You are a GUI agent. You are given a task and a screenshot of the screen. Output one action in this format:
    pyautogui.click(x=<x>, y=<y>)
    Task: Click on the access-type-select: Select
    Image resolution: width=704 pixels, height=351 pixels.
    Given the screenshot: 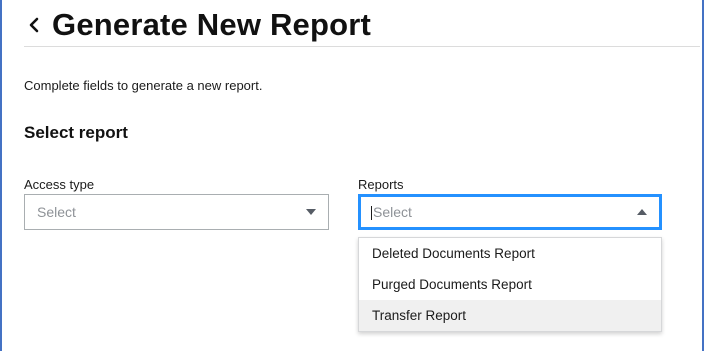 What is the action you would take?
    pyautogui.click(x=176, y=212)
    